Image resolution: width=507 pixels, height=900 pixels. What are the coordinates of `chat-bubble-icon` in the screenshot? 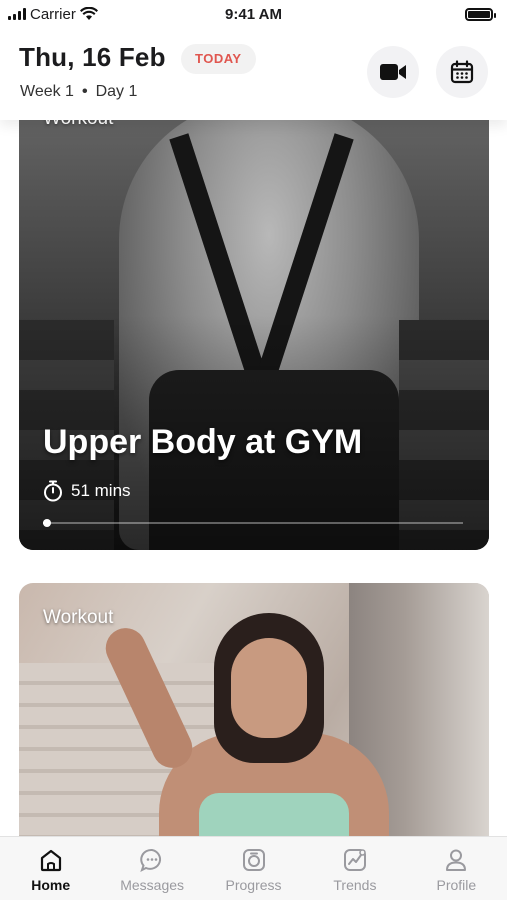 It's located at (151, 860).